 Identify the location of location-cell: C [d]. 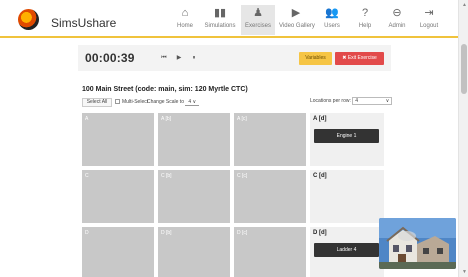
(347, 196).